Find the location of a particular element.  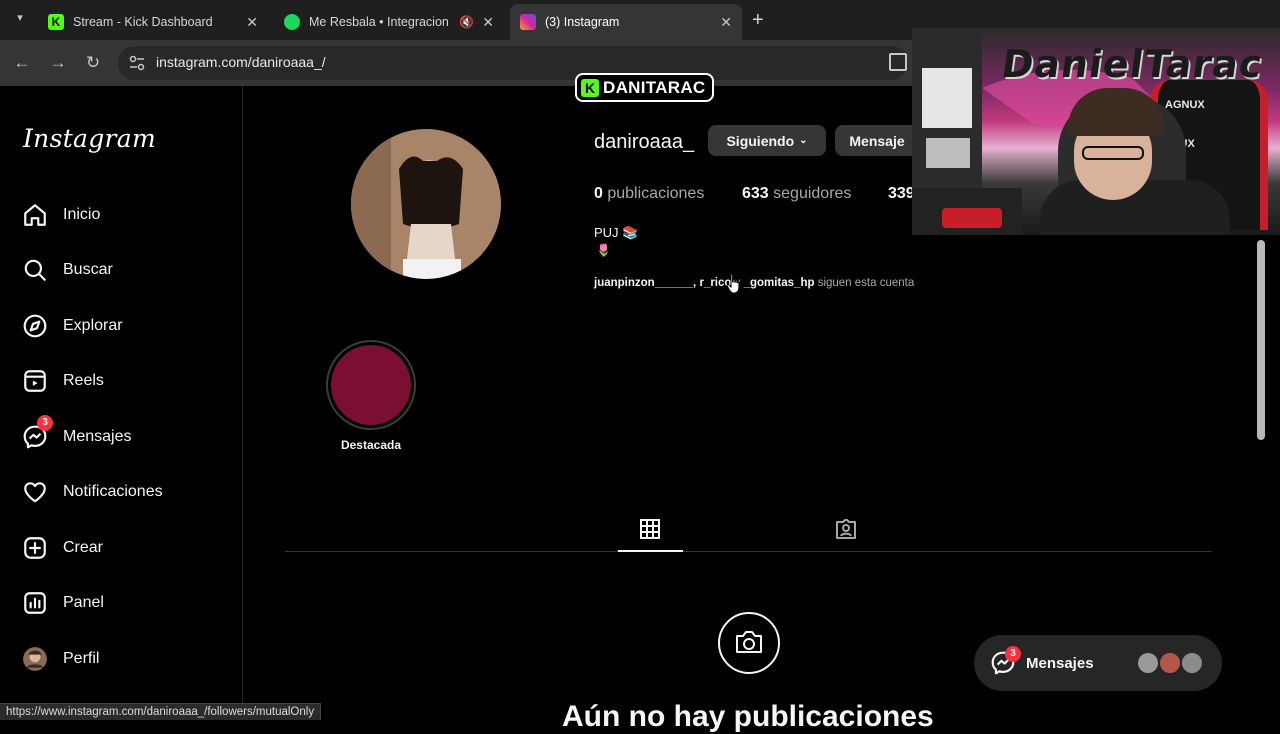

muted-audio-icon: 🔇 is located at coordinates (466, 22).